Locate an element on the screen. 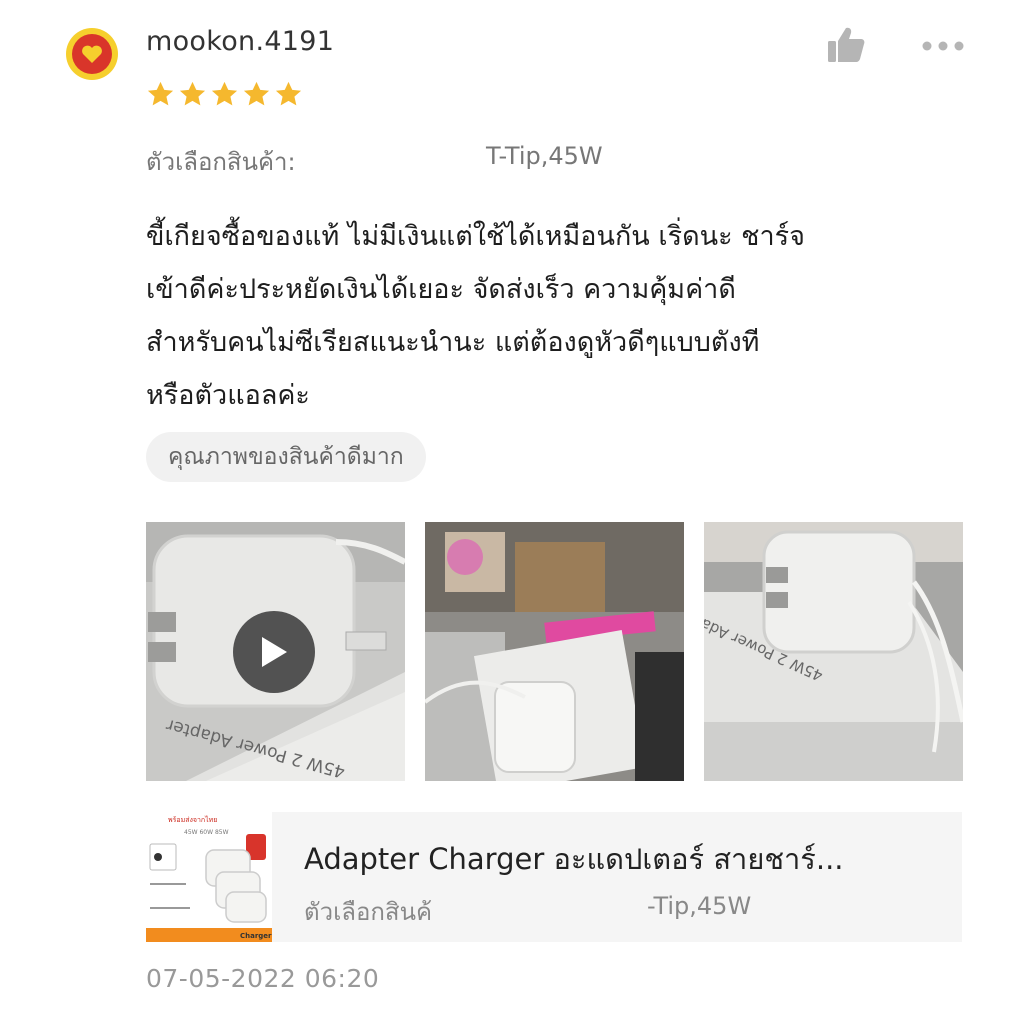 The width and height of the screenshot is (1024, 1024). rating-stars is located at coordinates (224, 94).